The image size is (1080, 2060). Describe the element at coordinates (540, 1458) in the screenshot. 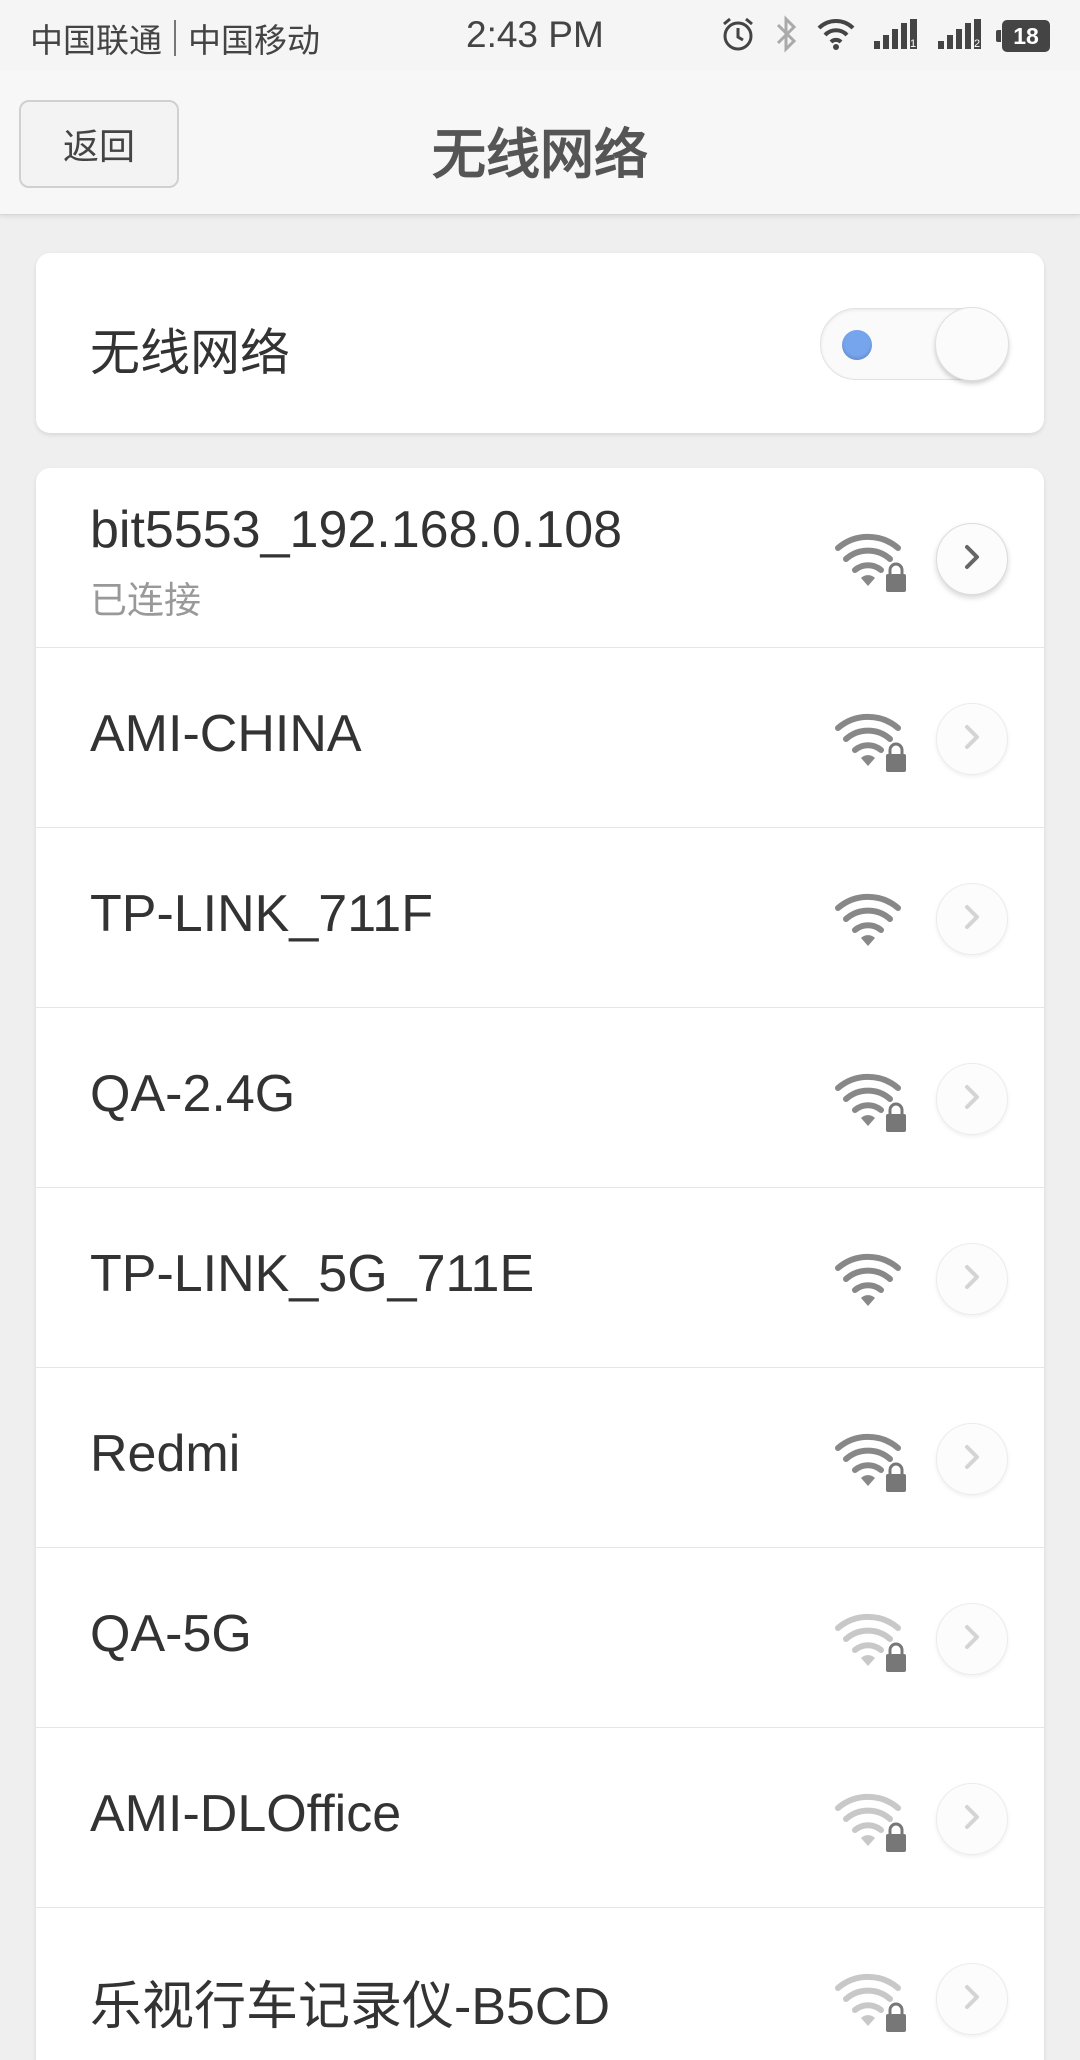

I see `network-row: Redmi` at that location.